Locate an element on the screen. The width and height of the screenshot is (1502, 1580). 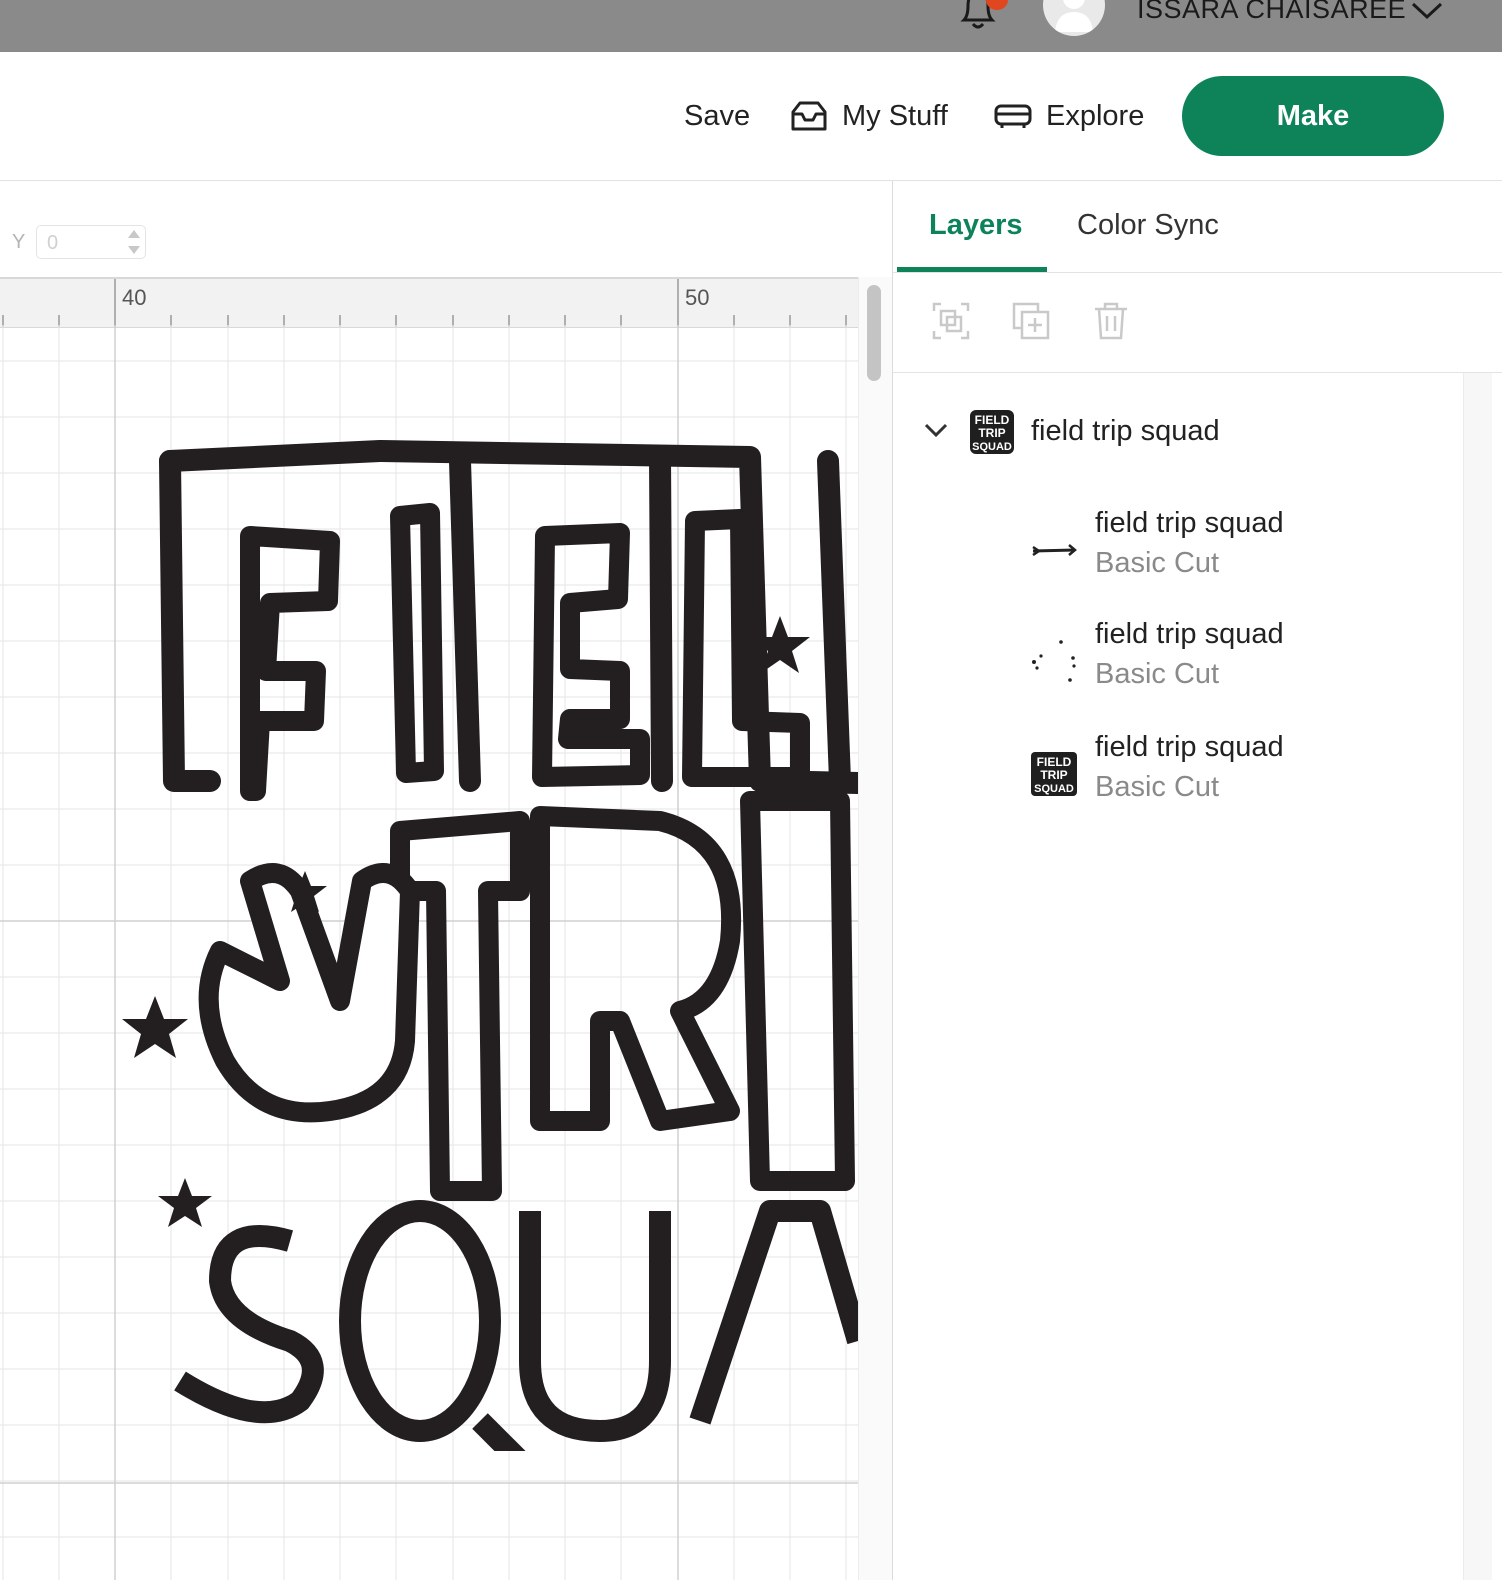
group-icon is located at coordinates (951, 321).